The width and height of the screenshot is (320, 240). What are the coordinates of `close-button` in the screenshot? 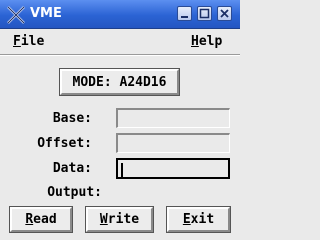 It's located at (224, 13).